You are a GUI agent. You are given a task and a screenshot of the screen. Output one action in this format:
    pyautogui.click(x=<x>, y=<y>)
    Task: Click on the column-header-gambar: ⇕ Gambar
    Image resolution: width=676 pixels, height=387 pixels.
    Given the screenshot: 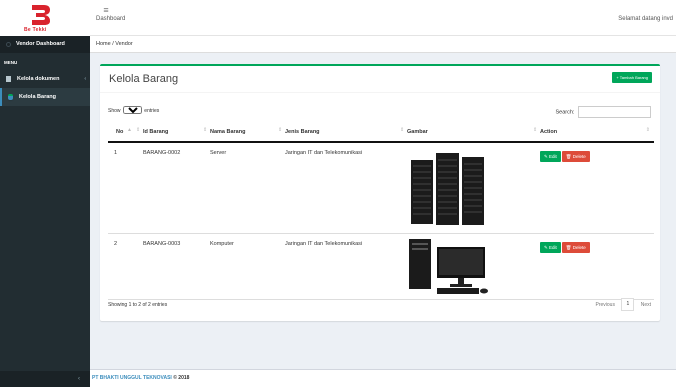 What is the action you would take?
    pyautogui.click(x=466, y=133)
    